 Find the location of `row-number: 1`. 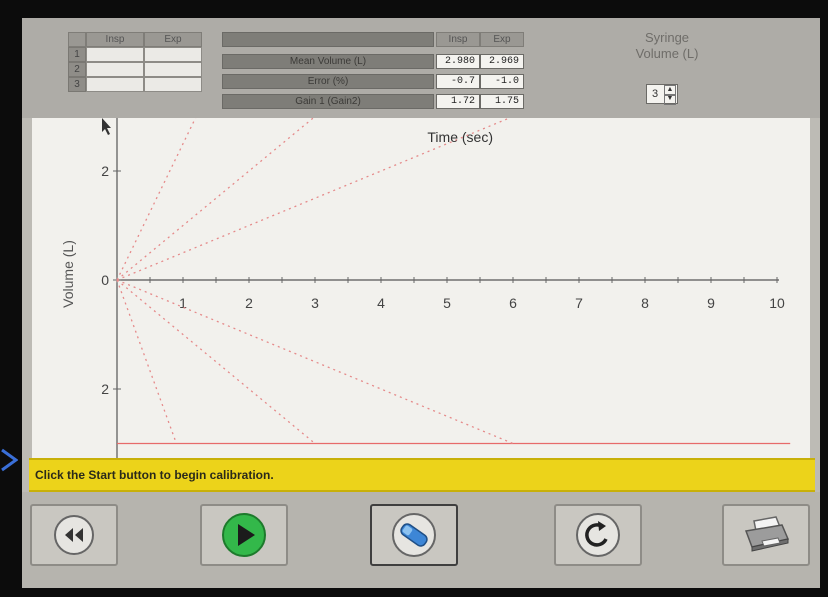

row-number: 1 is located at coordinates (77, 54).